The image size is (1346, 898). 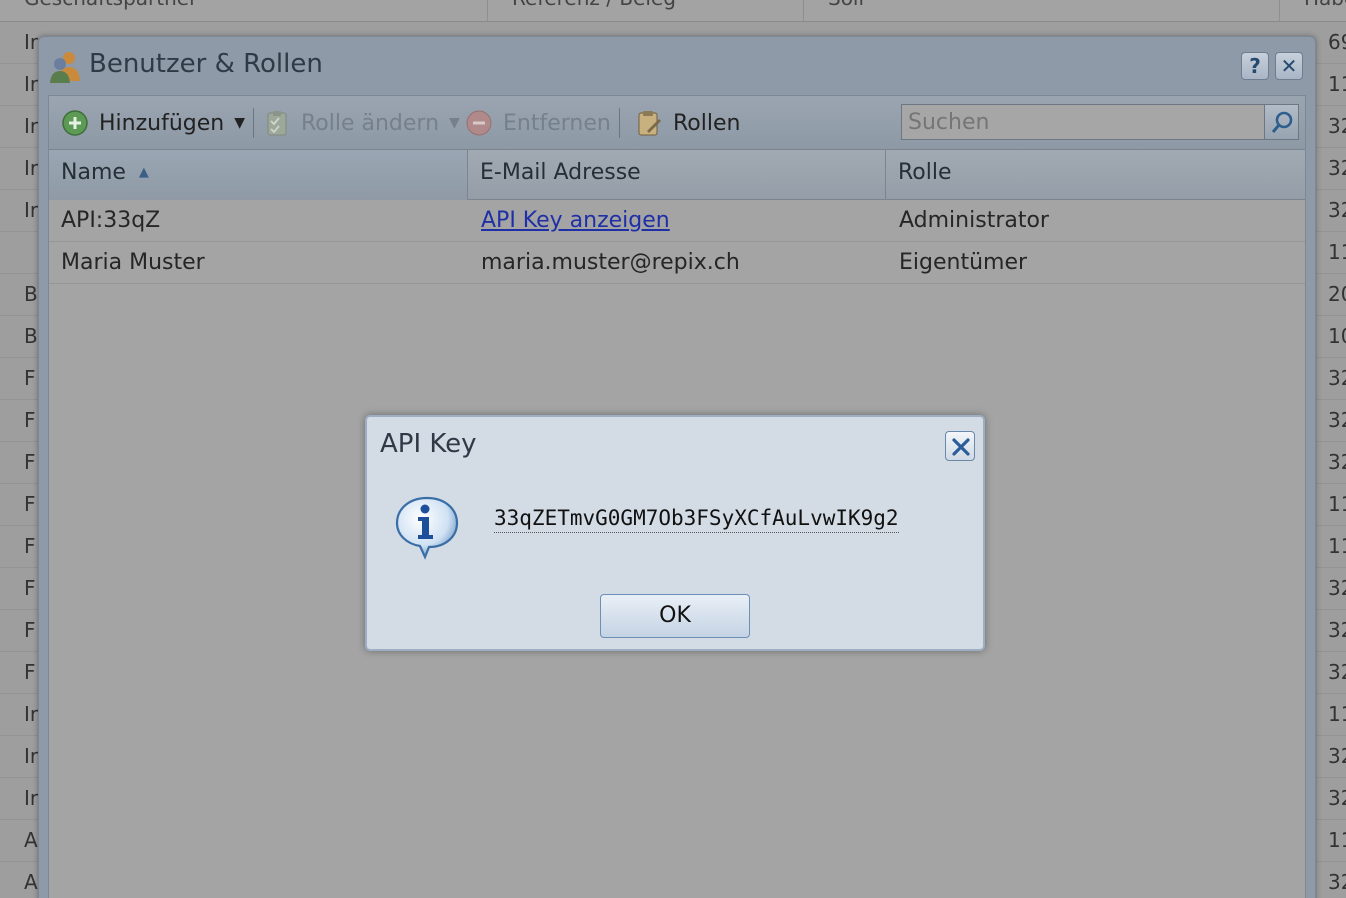 I want to click on window-title: Benutzer & Rollen, so click(x=206, y=64).